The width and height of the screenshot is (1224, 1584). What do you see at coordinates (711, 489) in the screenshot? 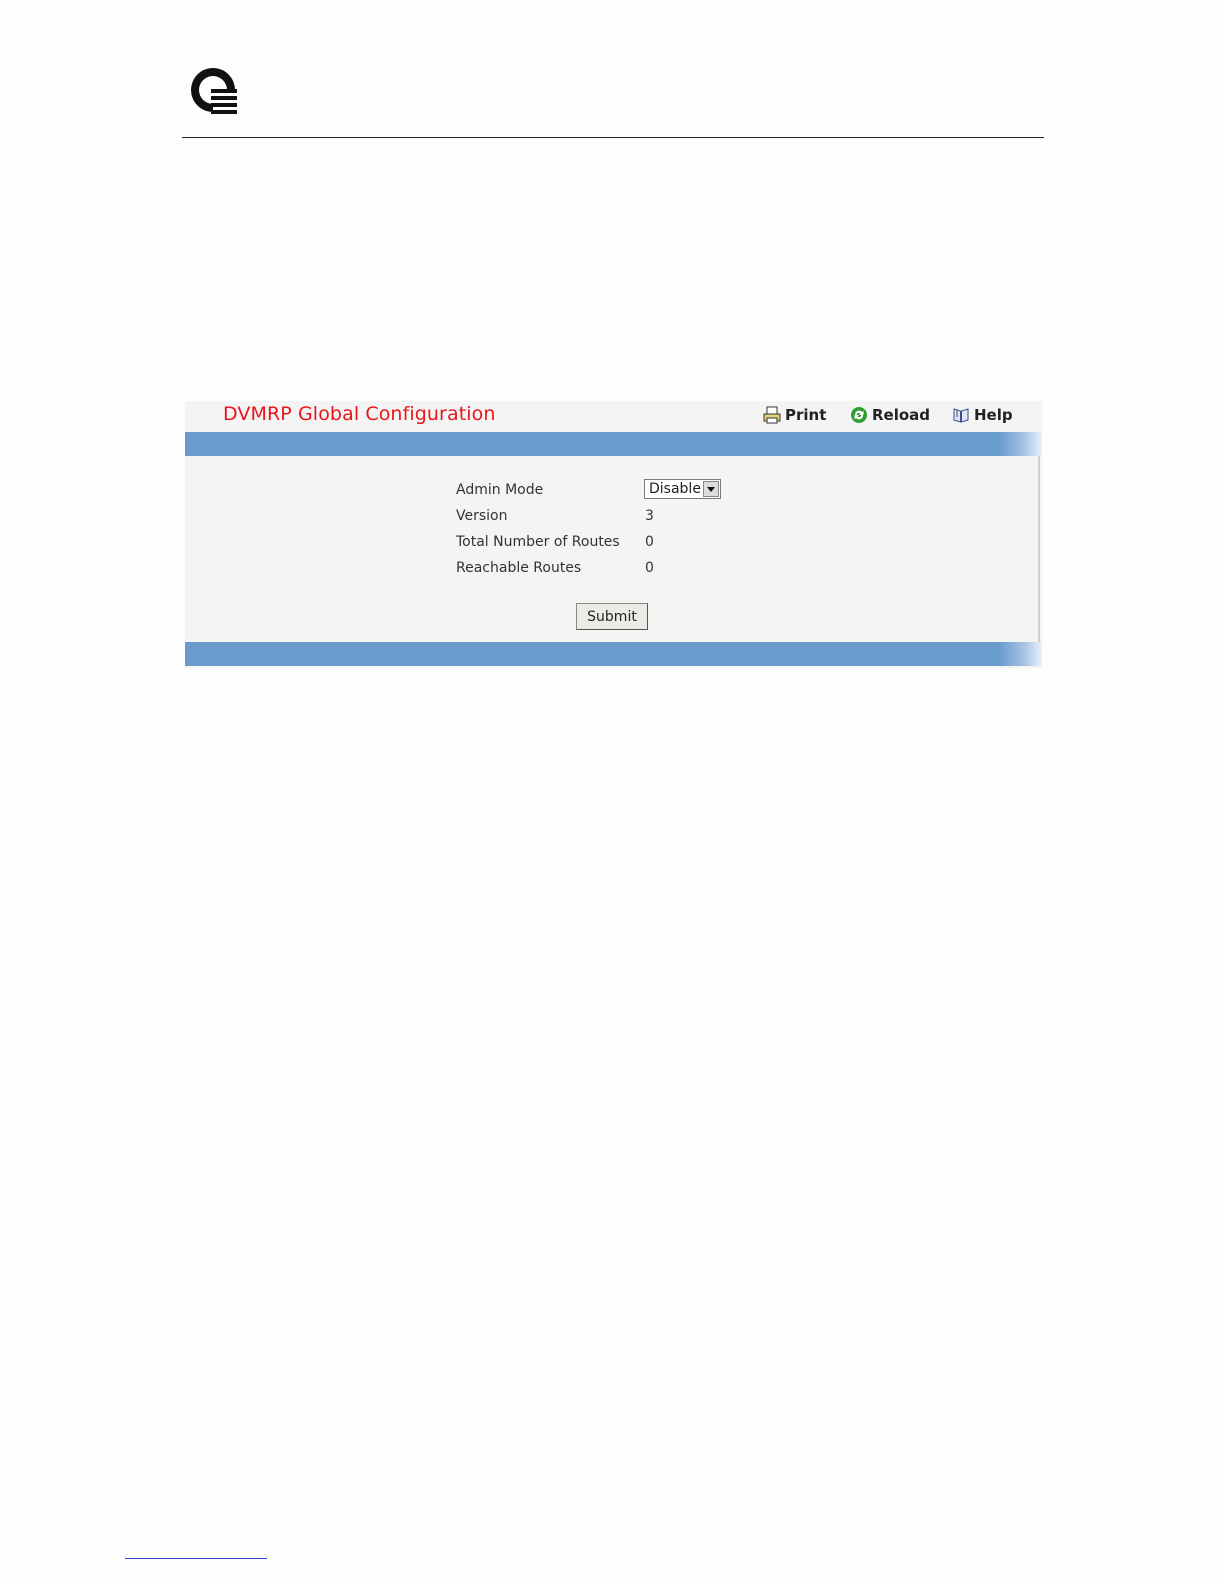
I see `chevron-down-icon` at bounding box center [711, 489].